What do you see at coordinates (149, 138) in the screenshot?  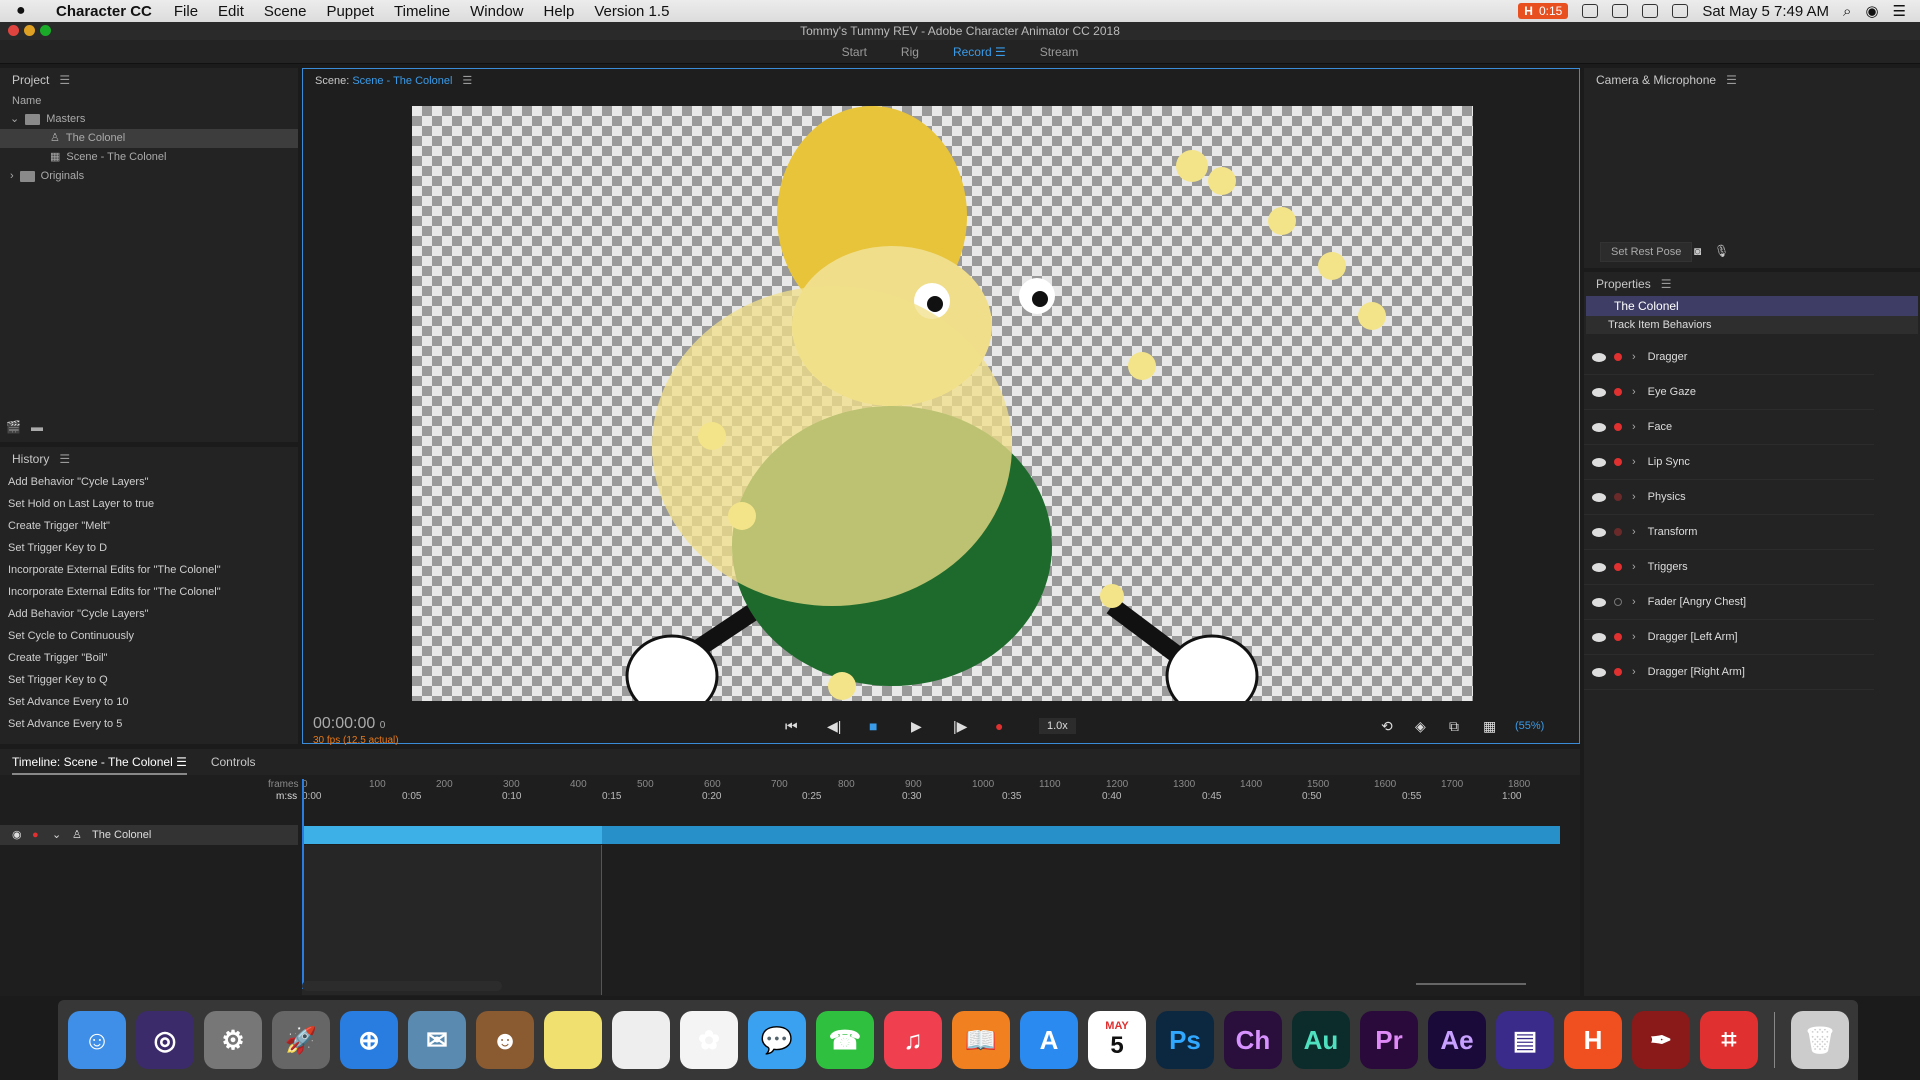 I see `tree-item-the-colonel: ♙ The Colonel` at bounding box center [149, 138].